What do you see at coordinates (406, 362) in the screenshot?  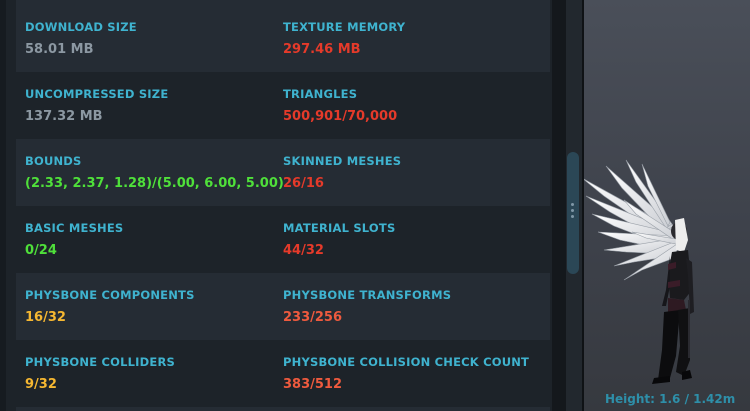 I see `stat-label: PHYSBONE COLLISION CHECK COUNT` at bounding box center [406, 362].